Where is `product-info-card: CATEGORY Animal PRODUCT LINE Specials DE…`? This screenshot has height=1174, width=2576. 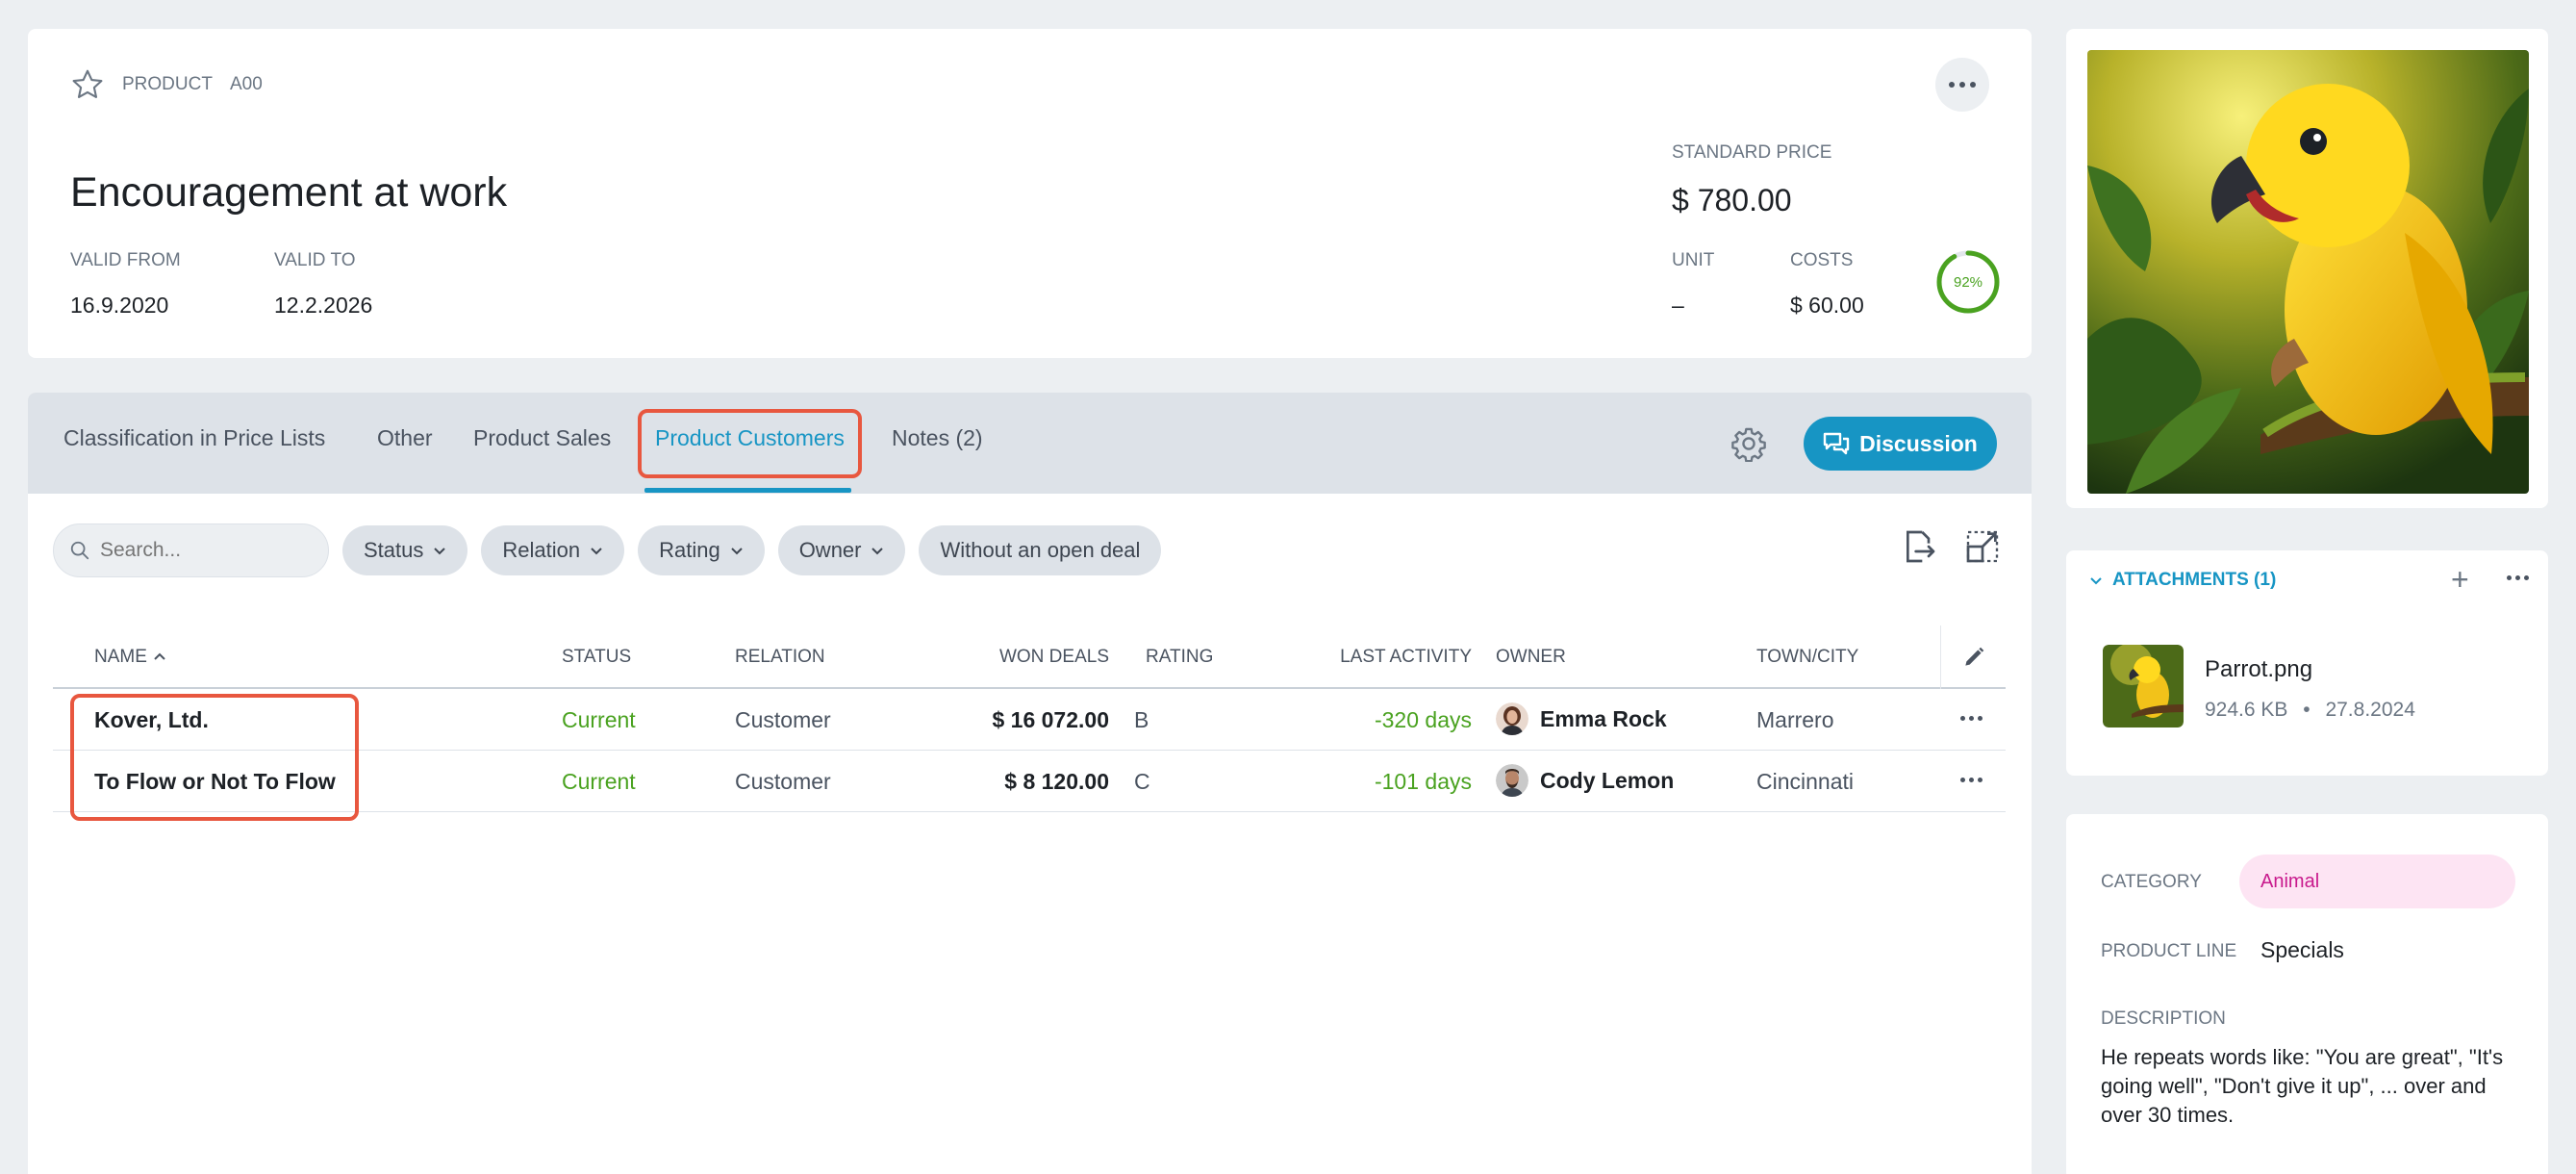 product-info-card: CATEGORY Animal PRODUCT LINE Specials DE… is located at coordinates (2307, 994).